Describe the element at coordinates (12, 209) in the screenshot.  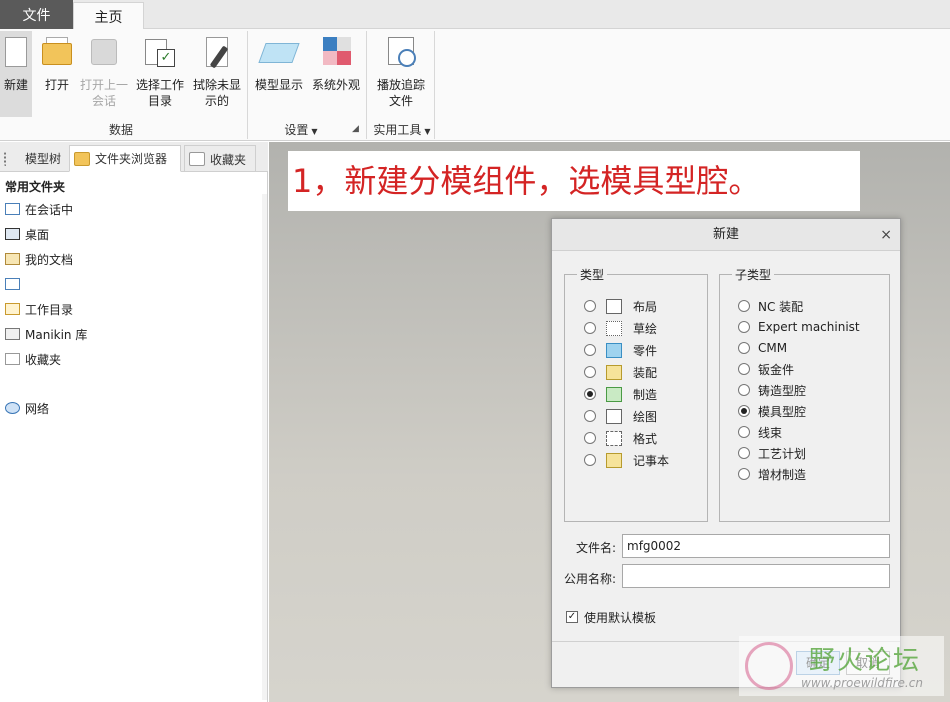
I see `monitor-icon` at that location.